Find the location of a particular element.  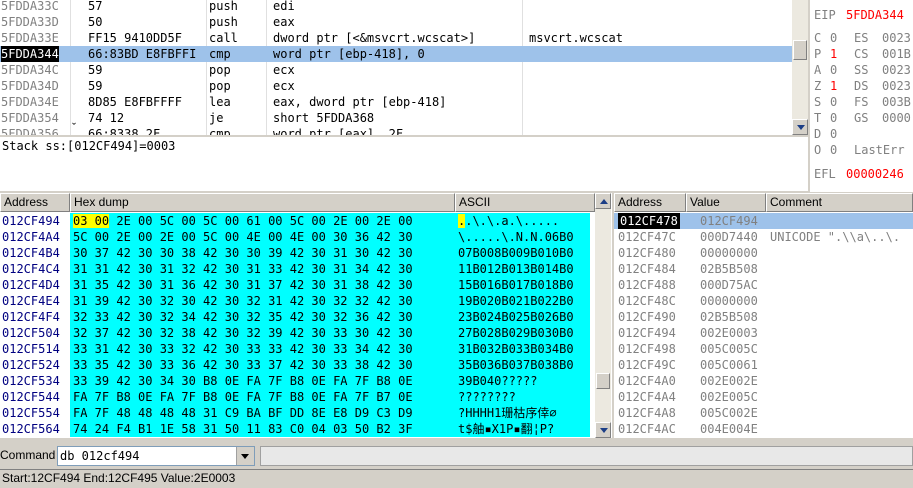

segment-value: 0023 is located at coordinates (896, 38).